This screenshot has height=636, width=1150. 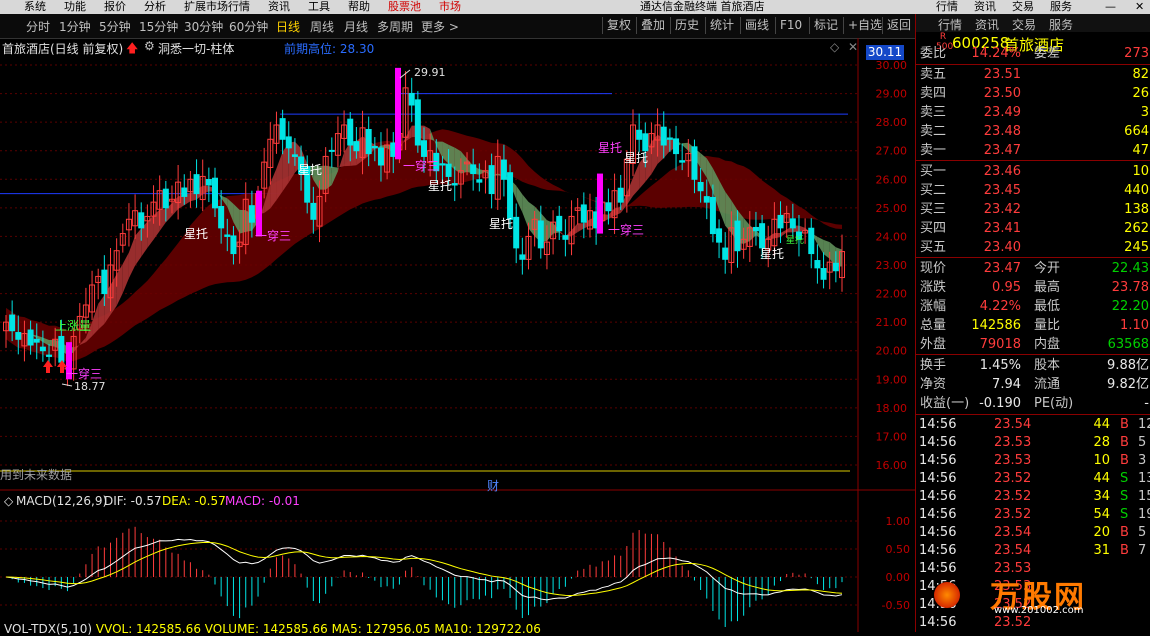 I want to click on period-fenshi: 分时, so click(x=38, y=26).